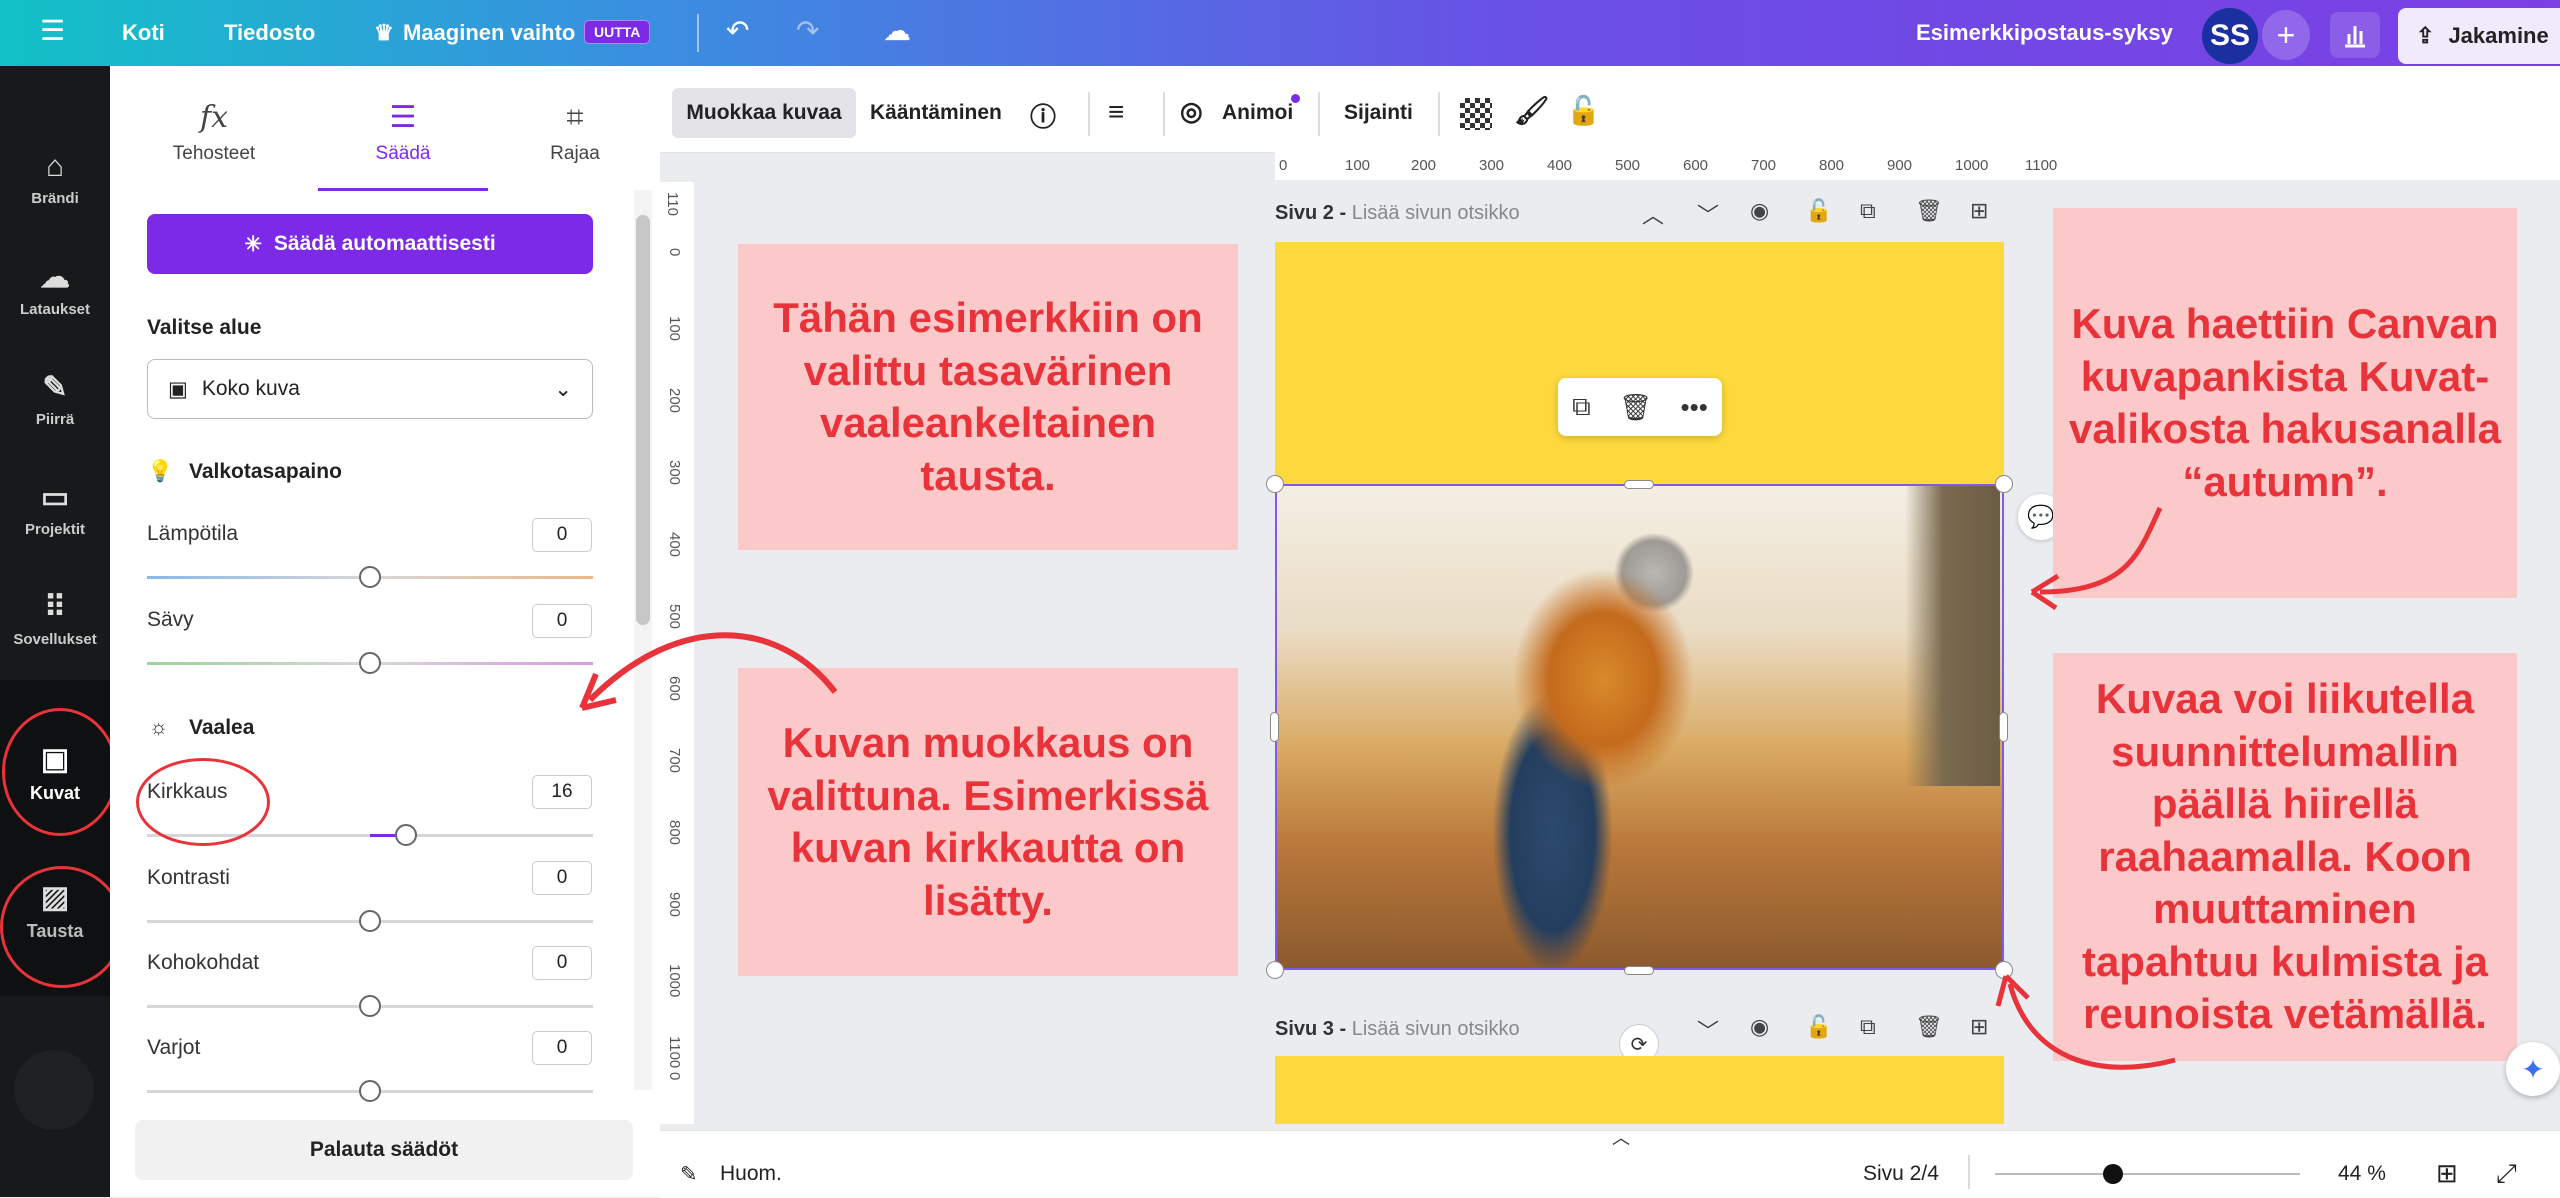 This screenshot has height=1198, width=2560. Describe the element at coordinates (643, 420) in the screenshot. I see `panel-scroll-thumb` at that location.